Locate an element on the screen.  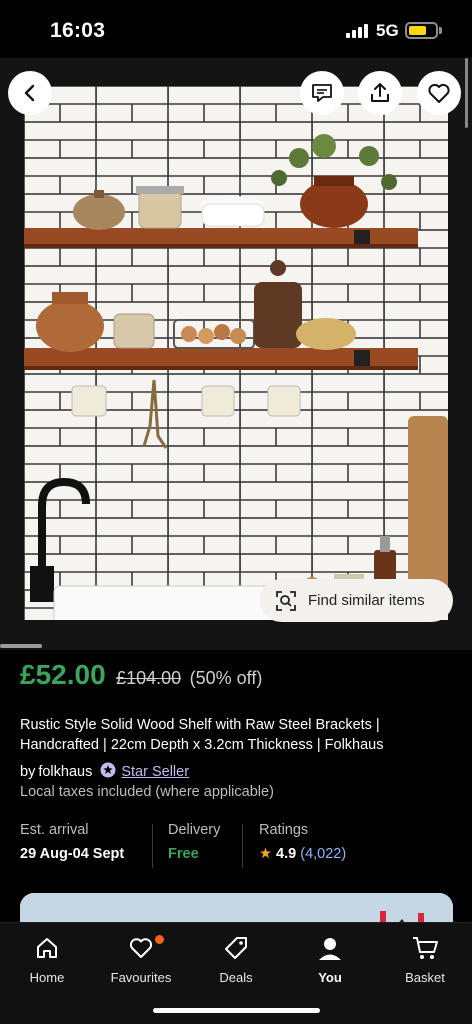
status-bar: 16:03 5G is located at coordinates (236, 29).